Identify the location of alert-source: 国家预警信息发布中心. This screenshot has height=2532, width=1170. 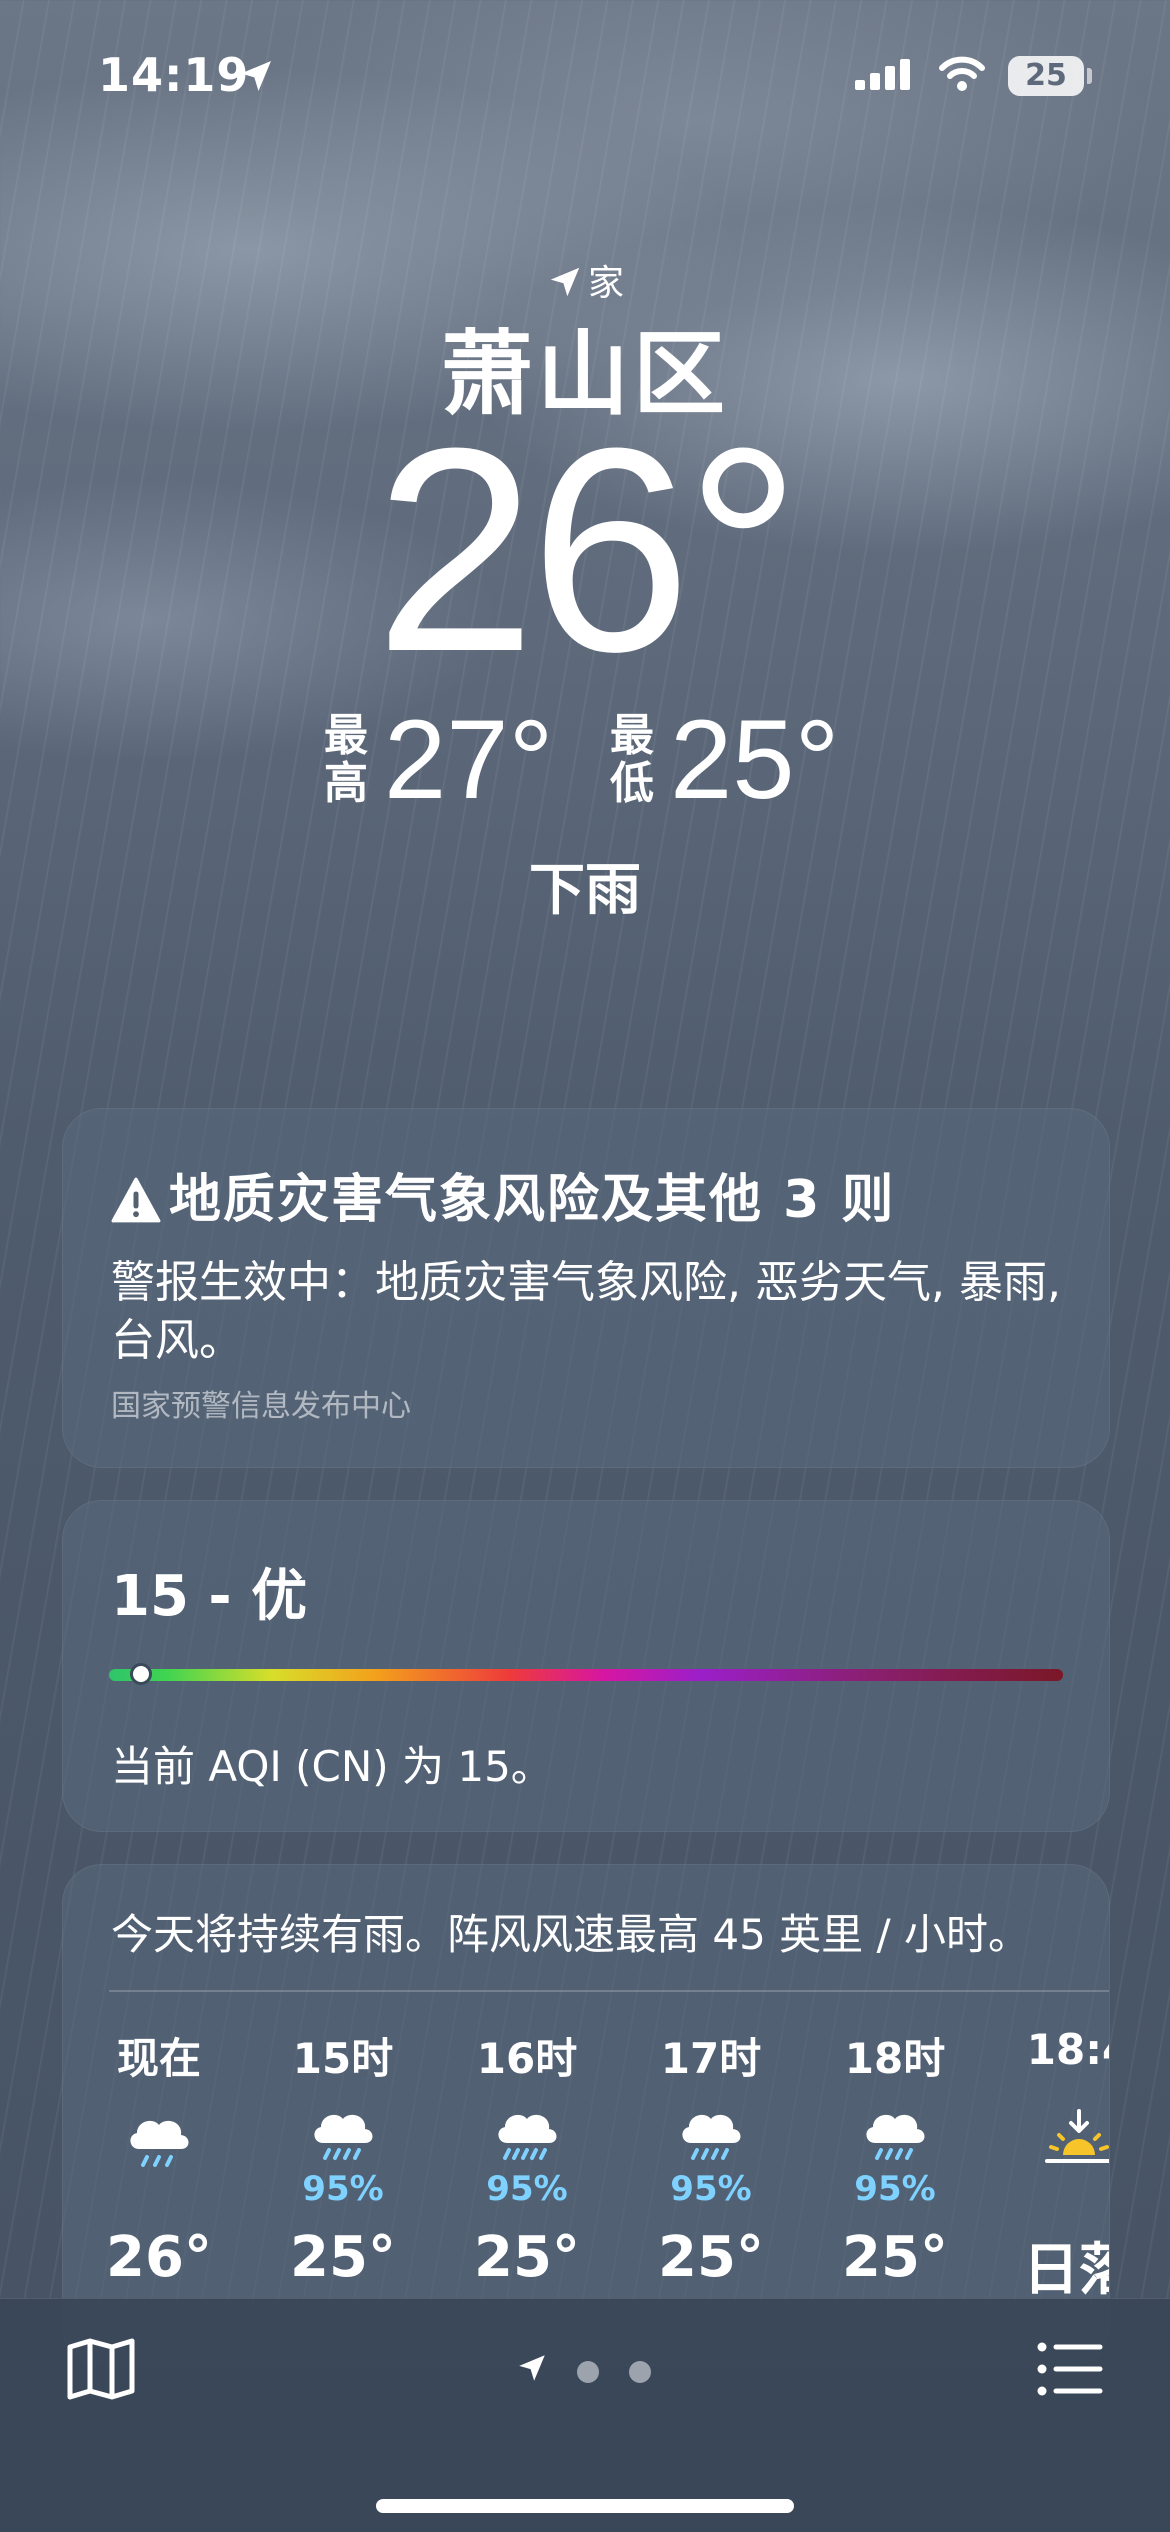
(261, 1406).